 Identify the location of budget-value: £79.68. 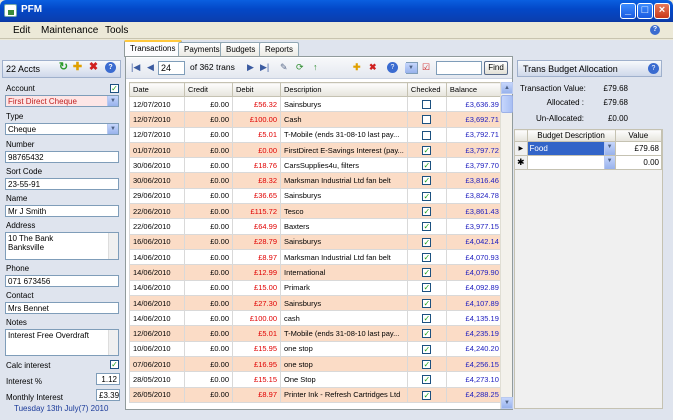
(638, 148).